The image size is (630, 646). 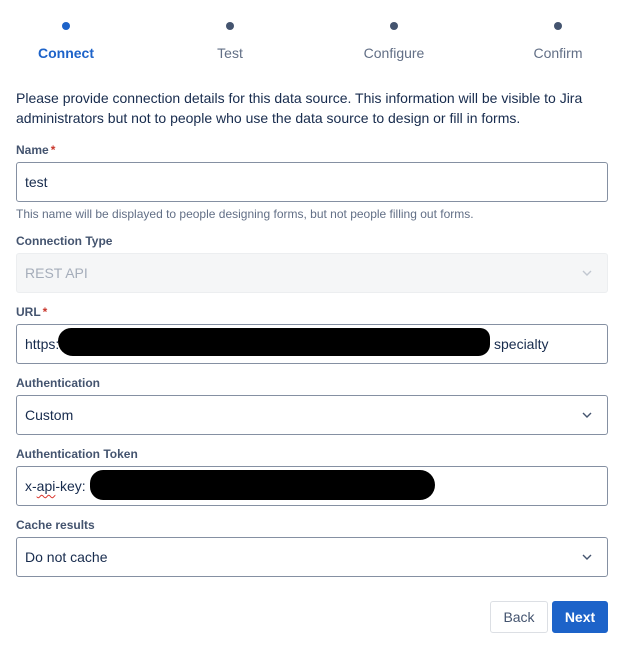 I want to click on step-confirm: Confirm, so click(x=558, y=40).